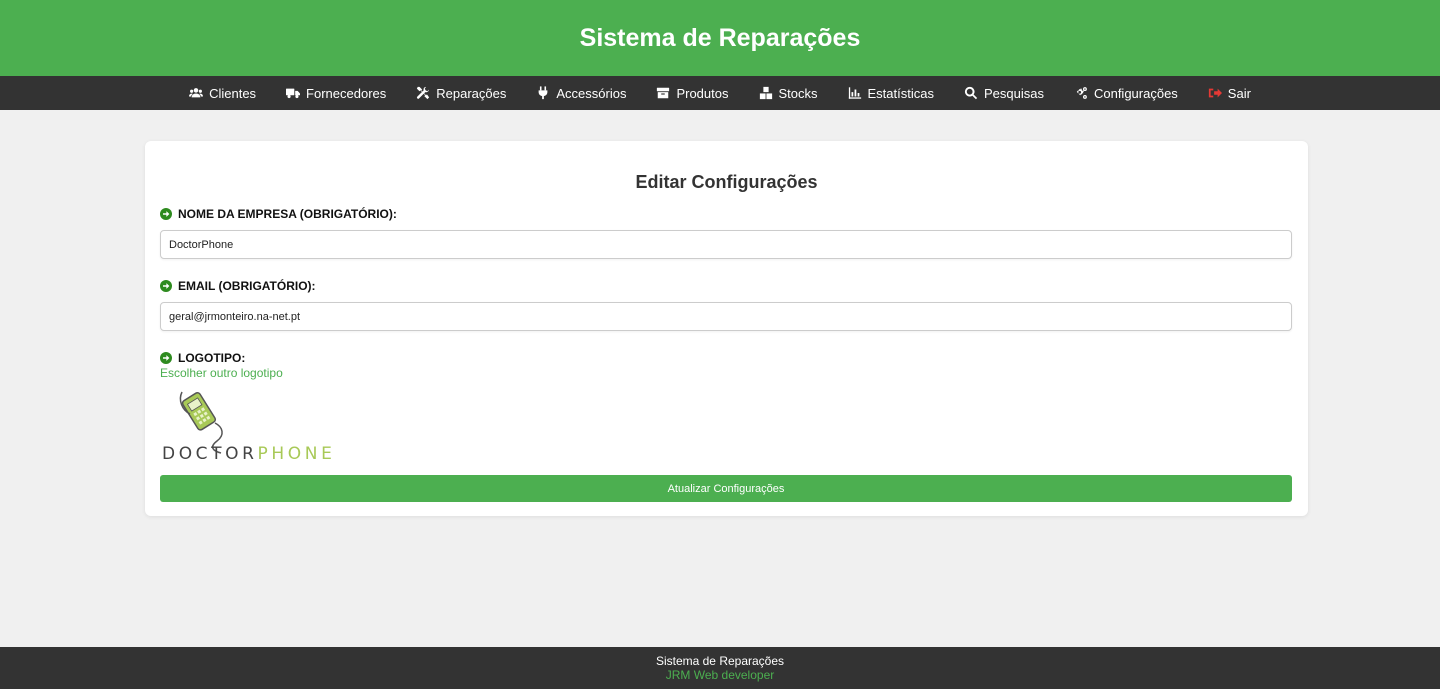 The image size is (1440, 689). Describe the element at coordinates (1135, 93) in the screenshot. I see `nav-item-label: Configurações` at that location.